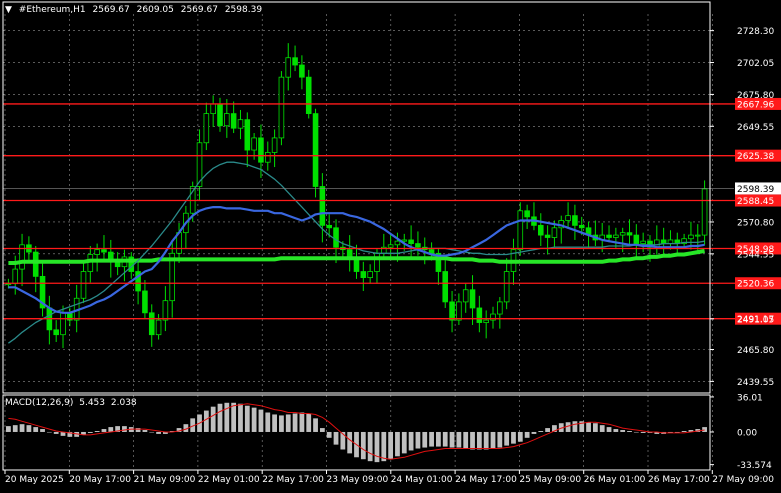 This screenshot has height=493, width=781. Describe the element at coordinates (123, 403) in the screenshot. I see `macd-signal-value: 2.038` at that location.